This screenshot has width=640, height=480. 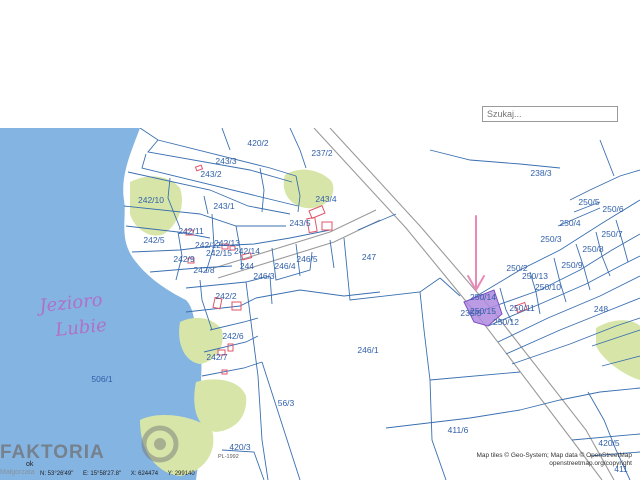 I want to click on parcel-label: 246/1, so click(x=368, y=350).